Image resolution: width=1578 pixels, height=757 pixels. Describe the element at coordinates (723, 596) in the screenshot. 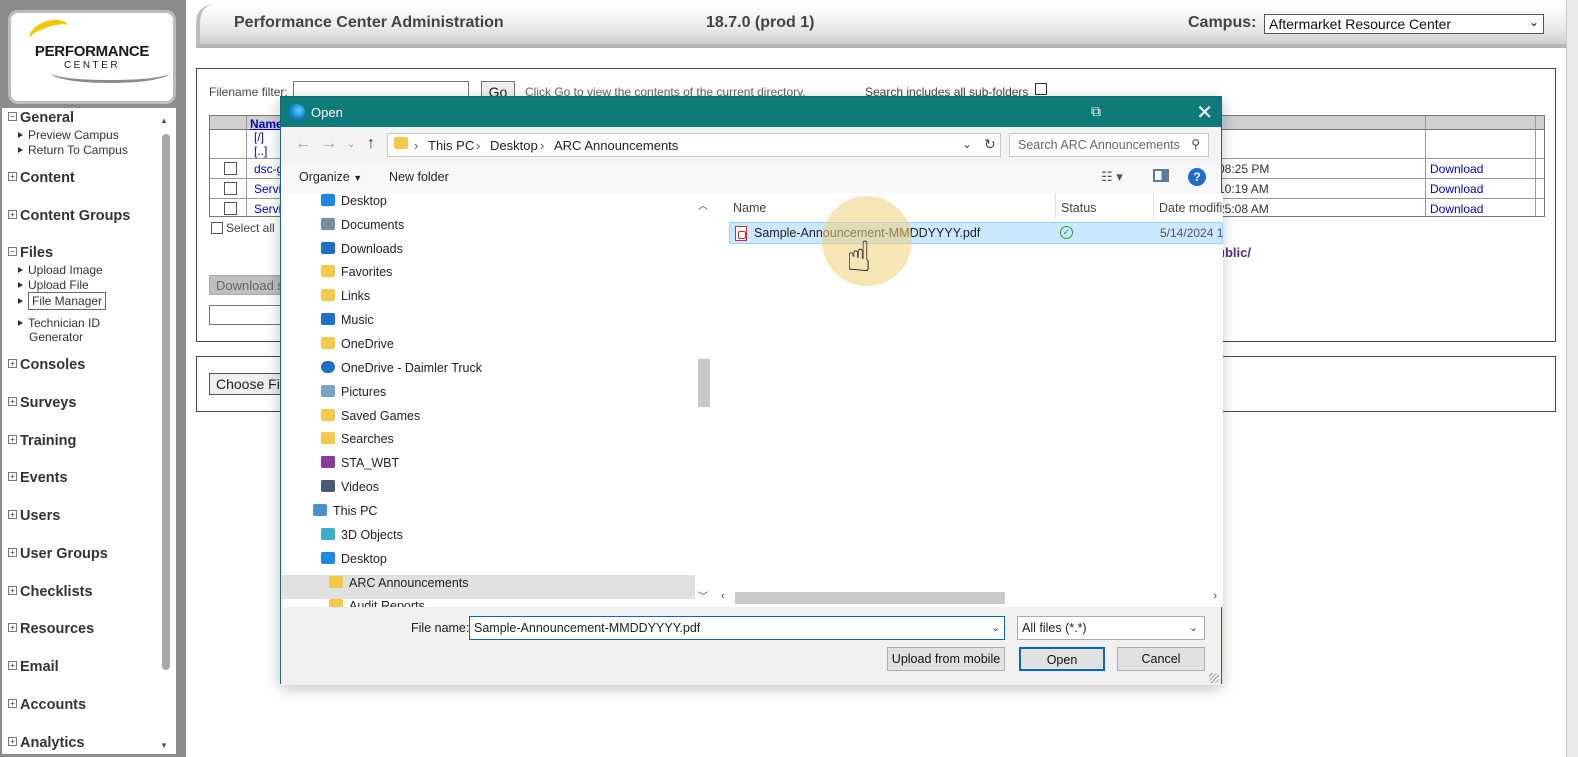

I see `scroll-left-icon: ‹` at that location.